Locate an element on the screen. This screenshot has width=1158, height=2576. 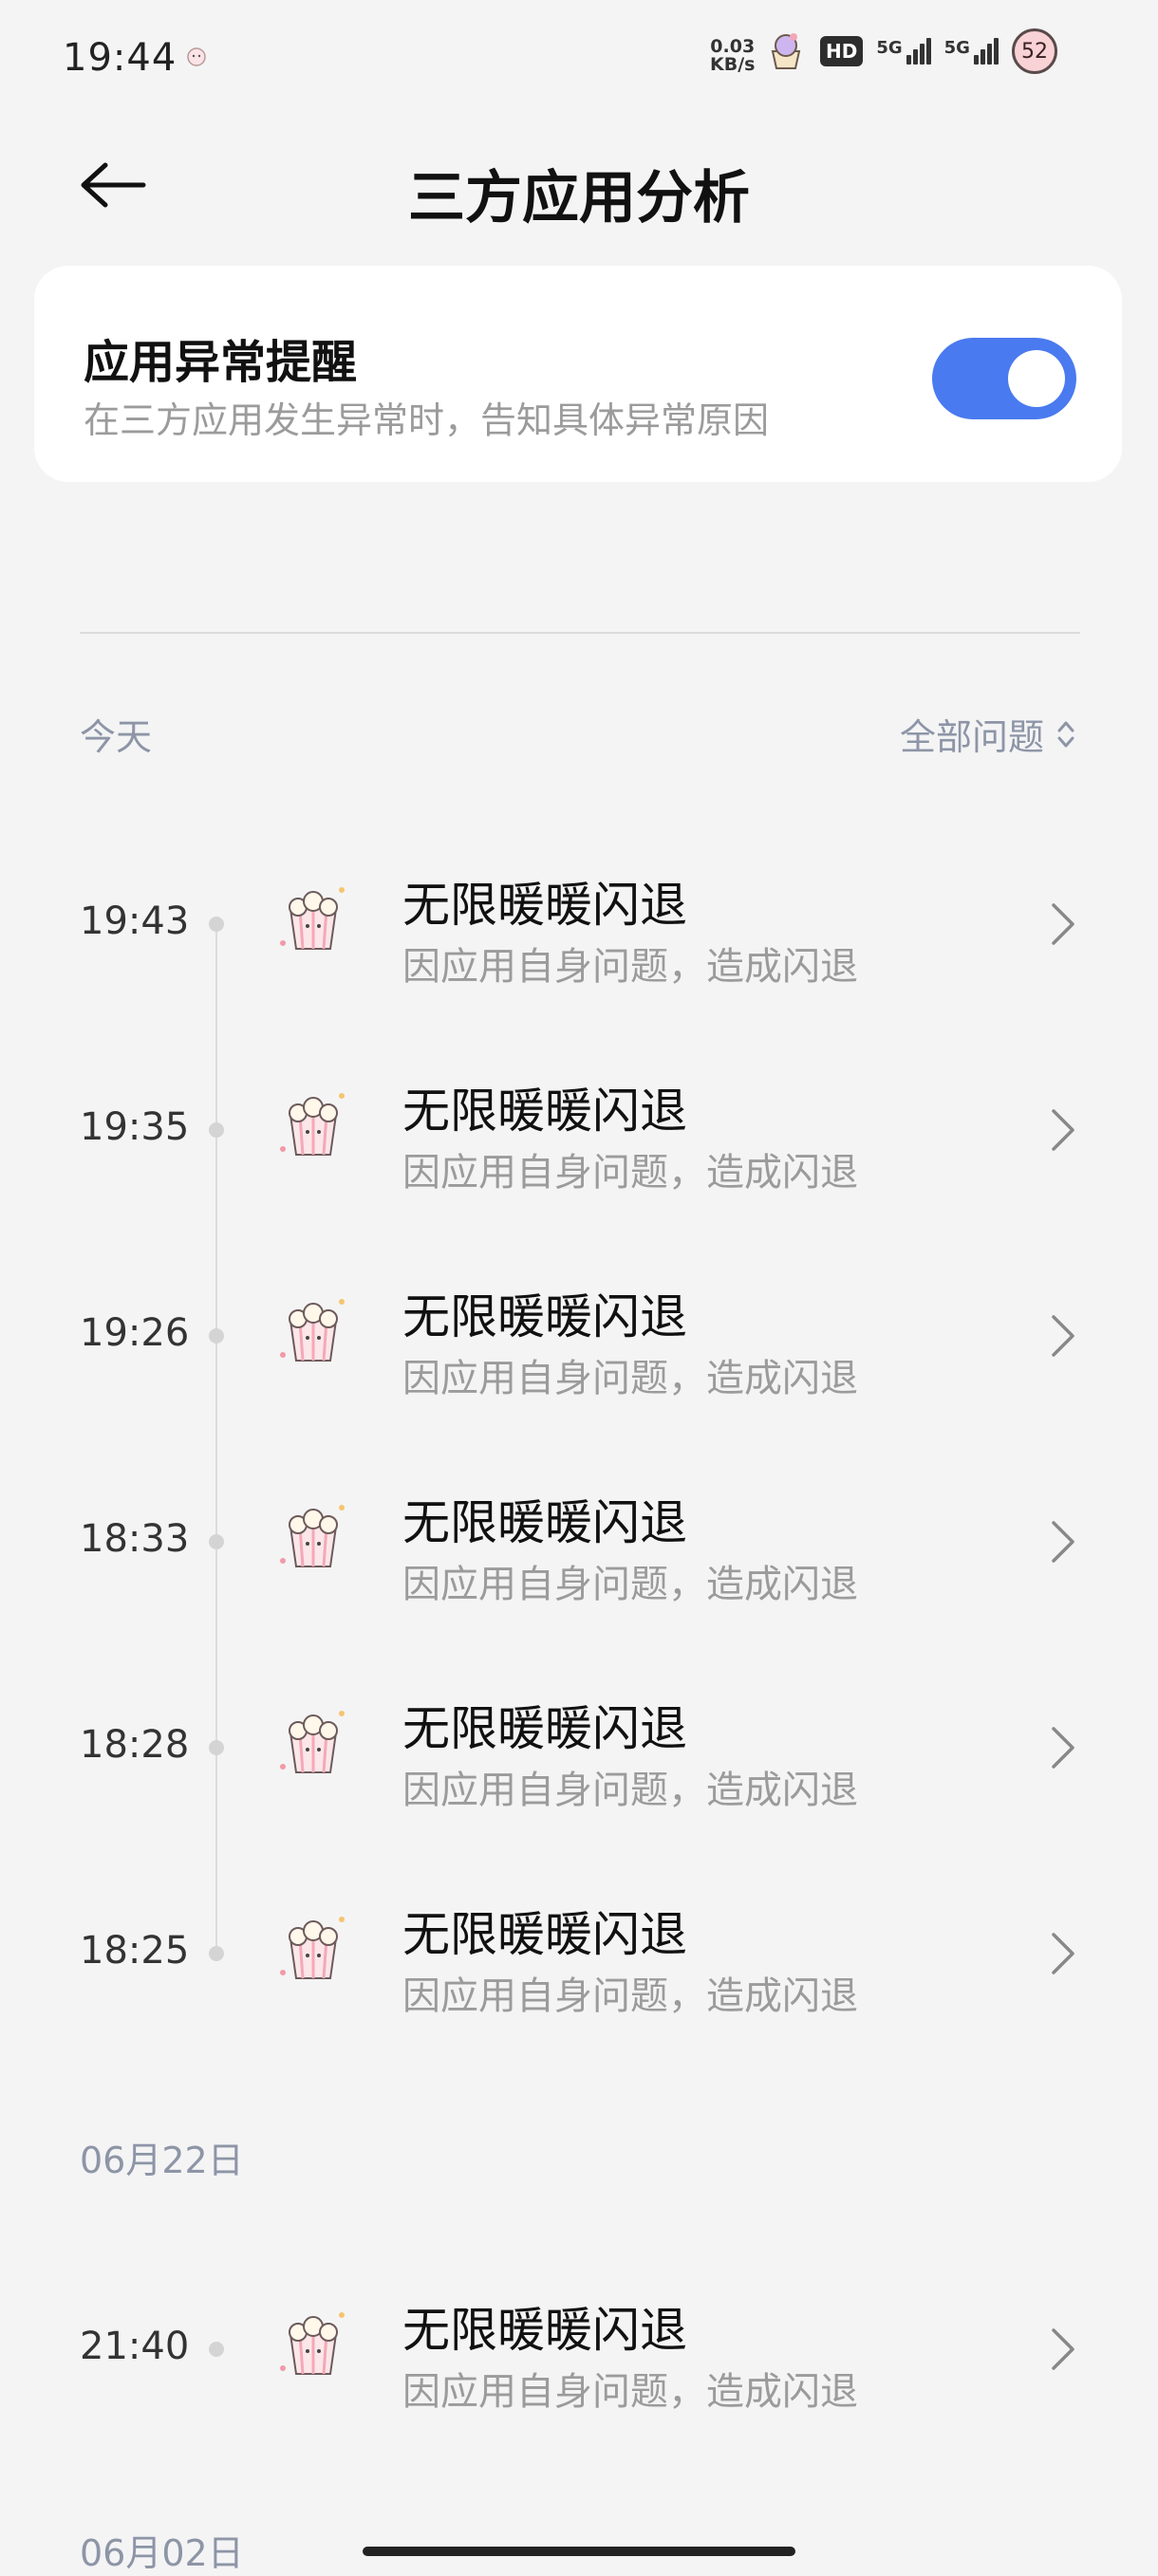
row-time: 18:25 is located at coordinates (135, 1951).